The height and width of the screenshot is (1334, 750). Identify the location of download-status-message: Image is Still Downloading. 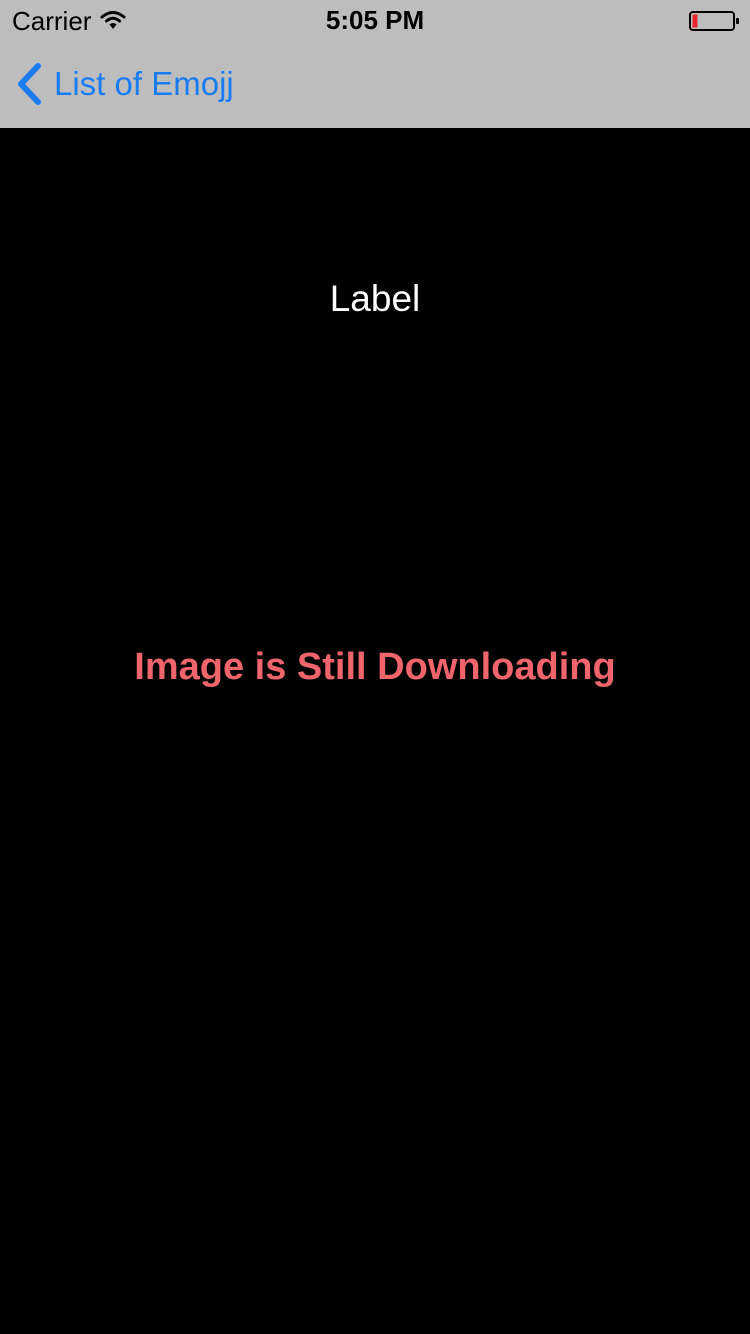
(375, 667).